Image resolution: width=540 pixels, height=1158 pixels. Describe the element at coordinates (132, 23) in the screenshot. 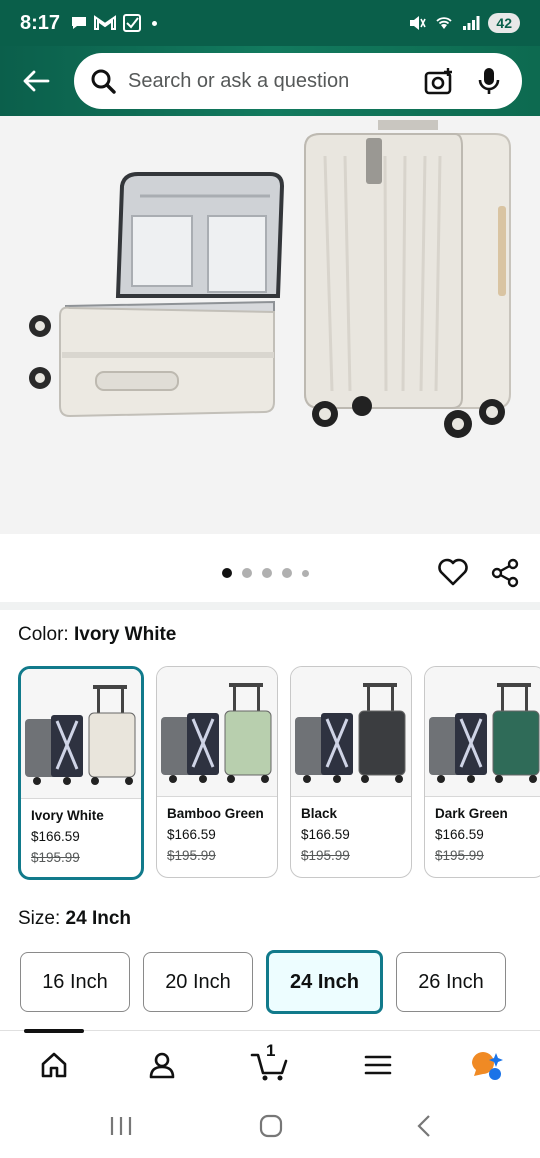

I see `task-check-icon` at that location.